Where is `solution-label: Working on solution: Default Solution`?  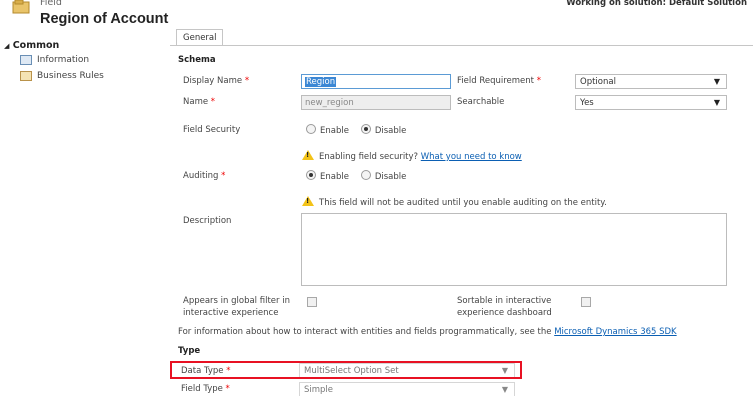 solution-label: Working on solution: Default Solution is located at coordinates (656, 4).